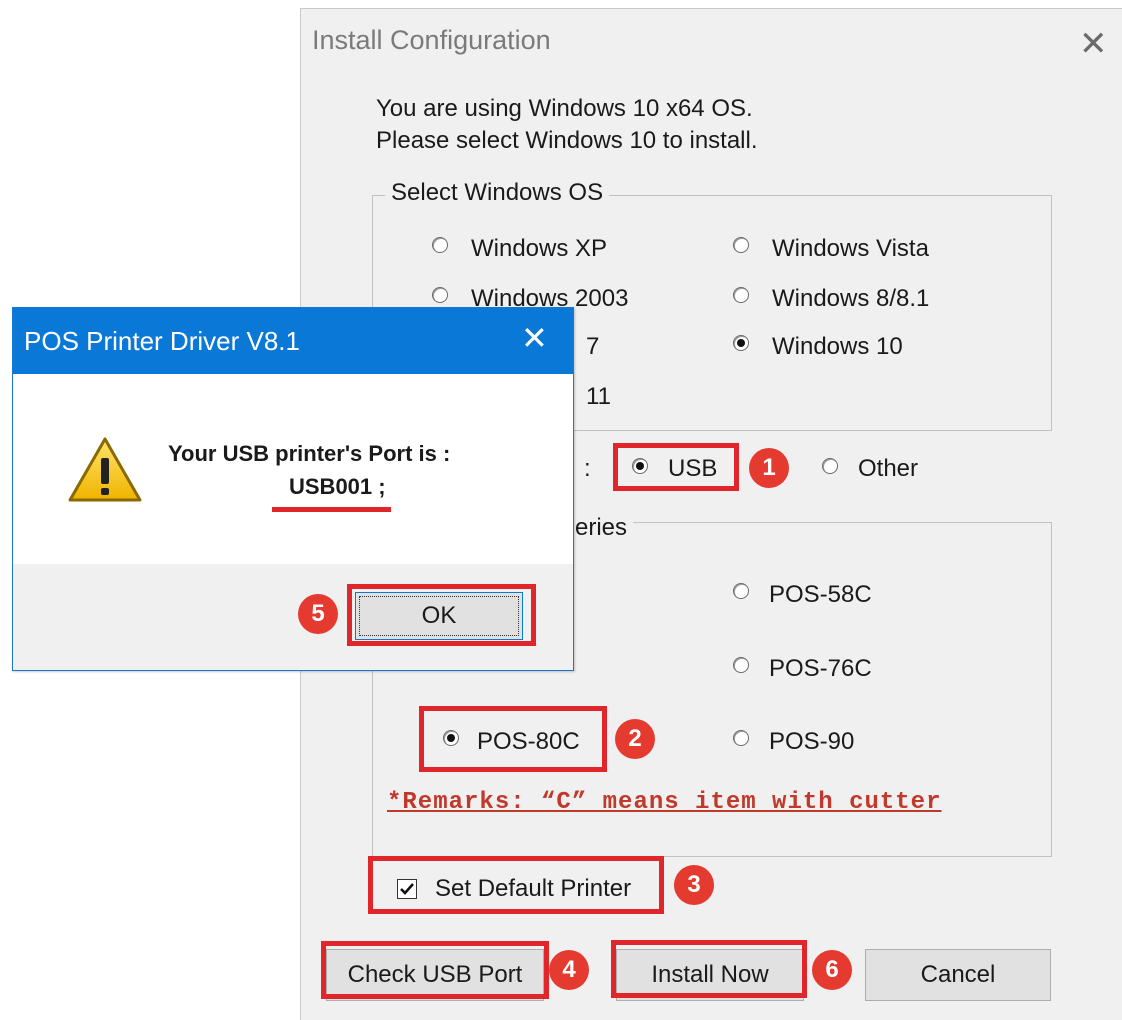 Image resolution: width=1122 pixels, height=1020 pixels. Describe the element at coordinates (820, 594) in the screenshot. I see `label-pos-58c: POS-58C` at that location.